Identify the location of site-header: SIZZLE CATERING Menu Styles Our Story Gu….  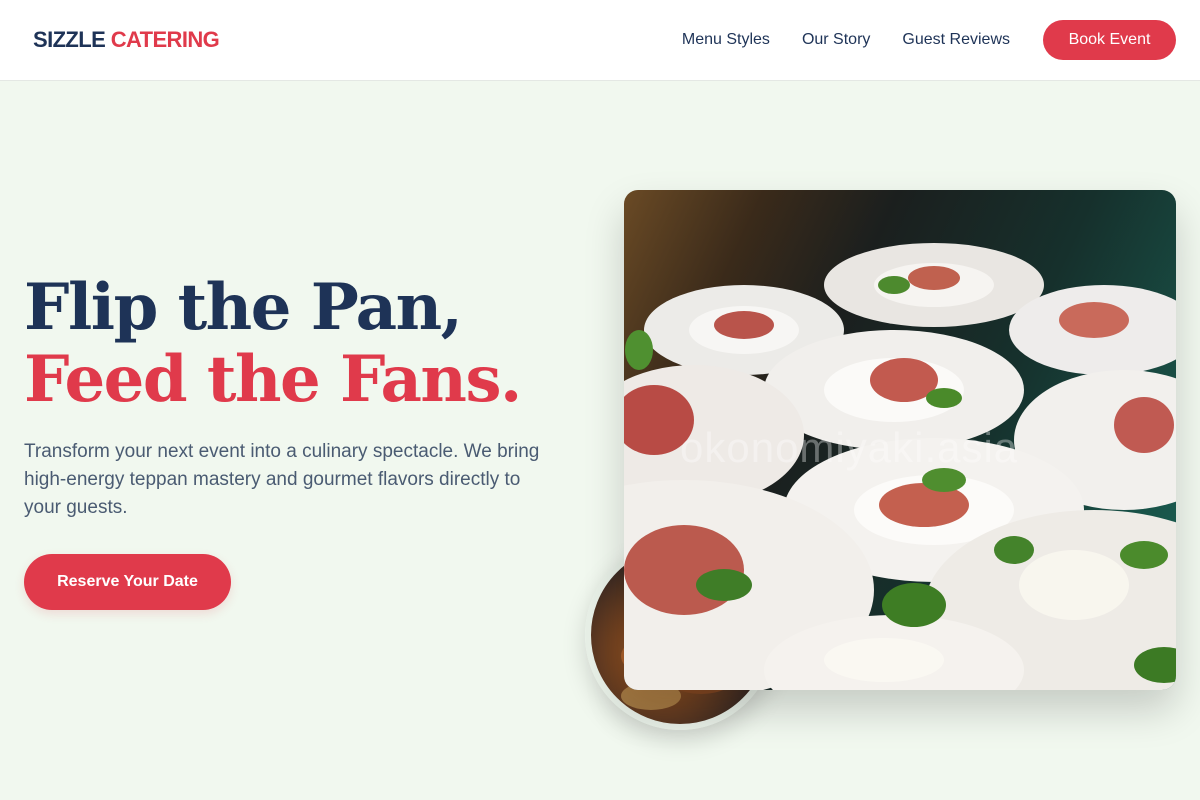
(600, 40).